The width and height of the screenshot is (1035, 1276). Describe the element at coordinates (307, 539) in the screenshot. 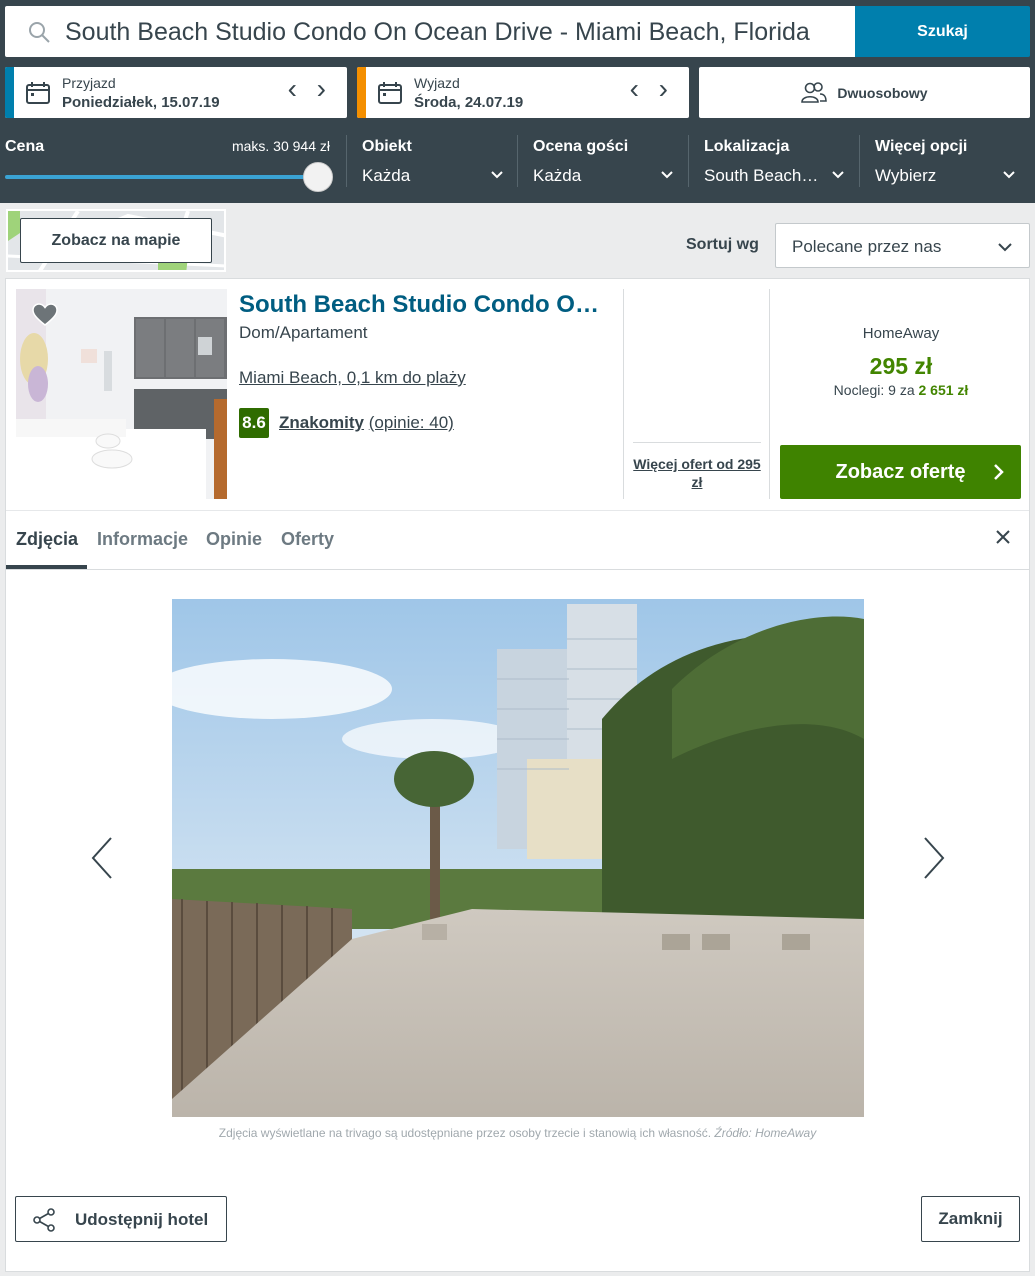

I see `tab-offers: Oferty` at that location.